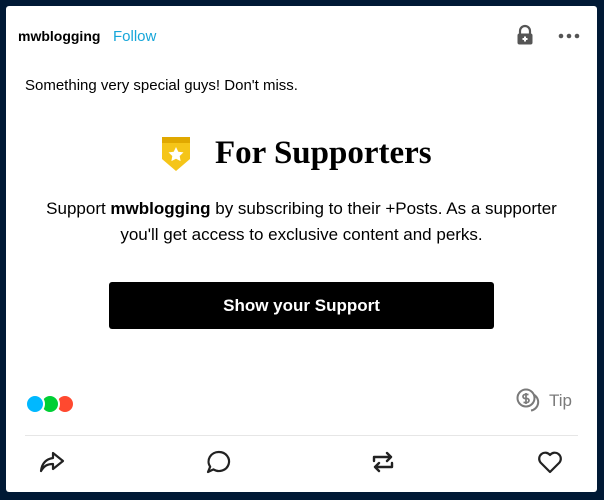  I want to click on reblog-icon, so click(383, 462).